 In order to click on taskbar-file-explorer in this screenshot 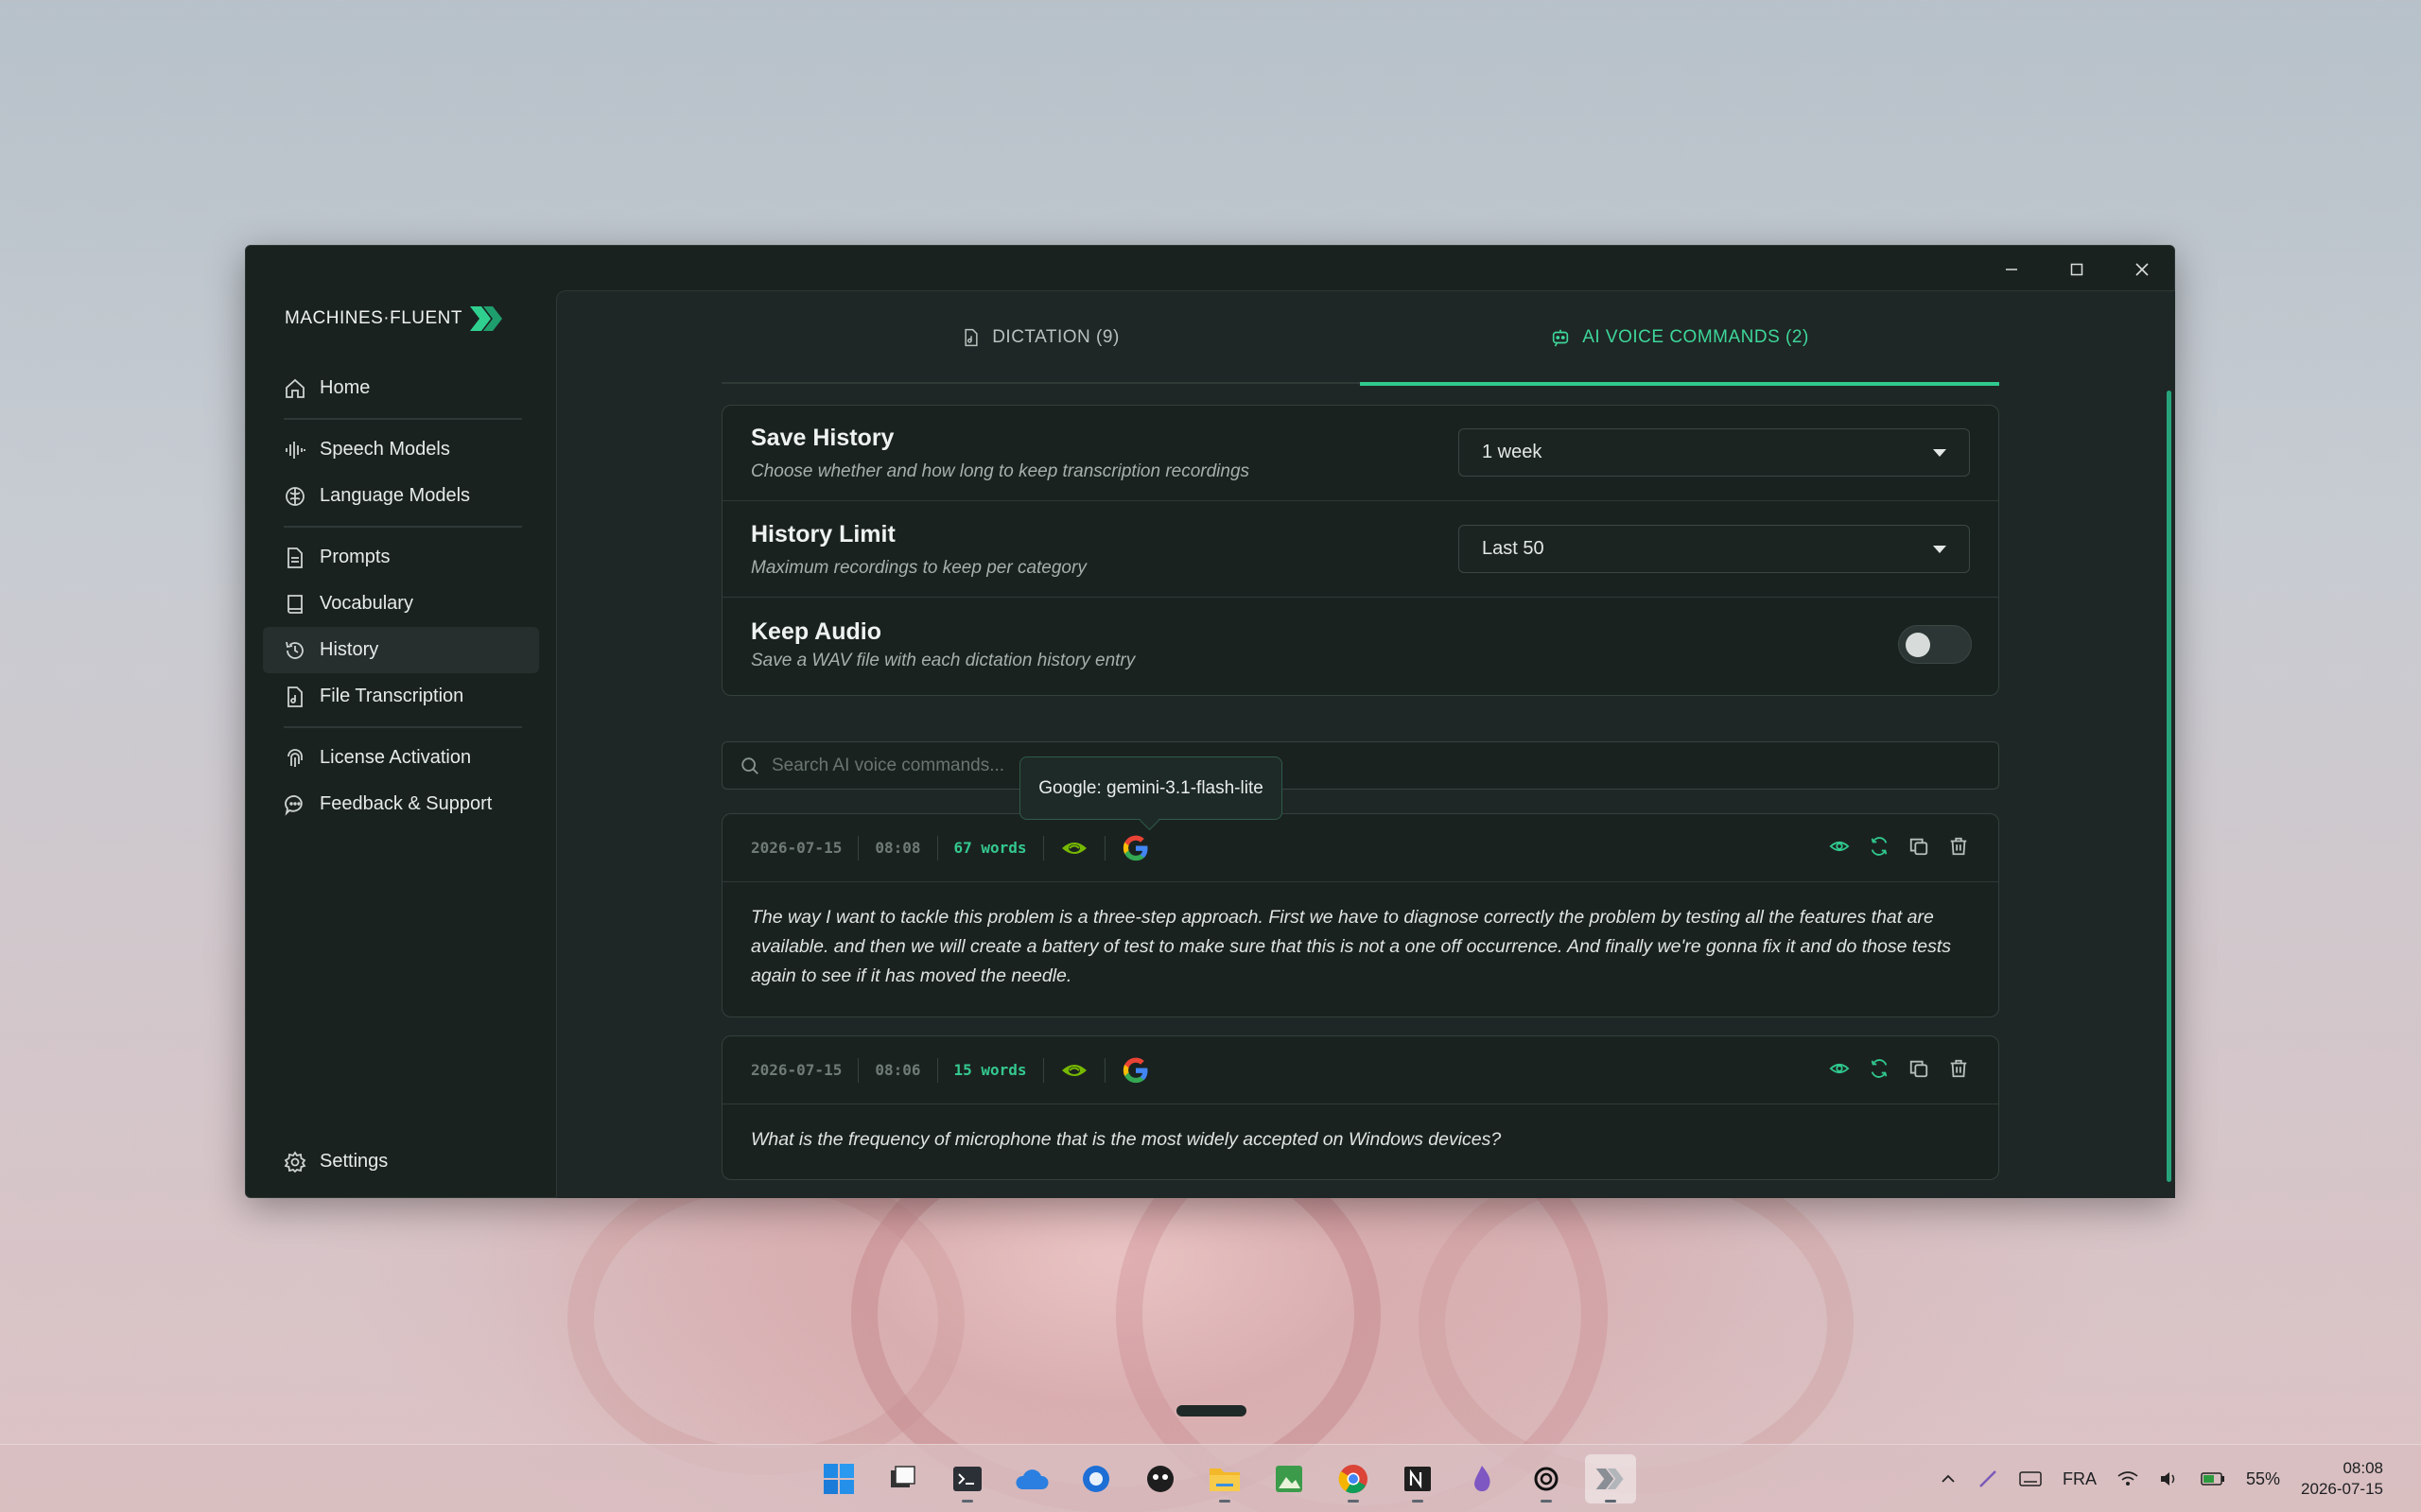, I will do `click(1224, 1478)`.